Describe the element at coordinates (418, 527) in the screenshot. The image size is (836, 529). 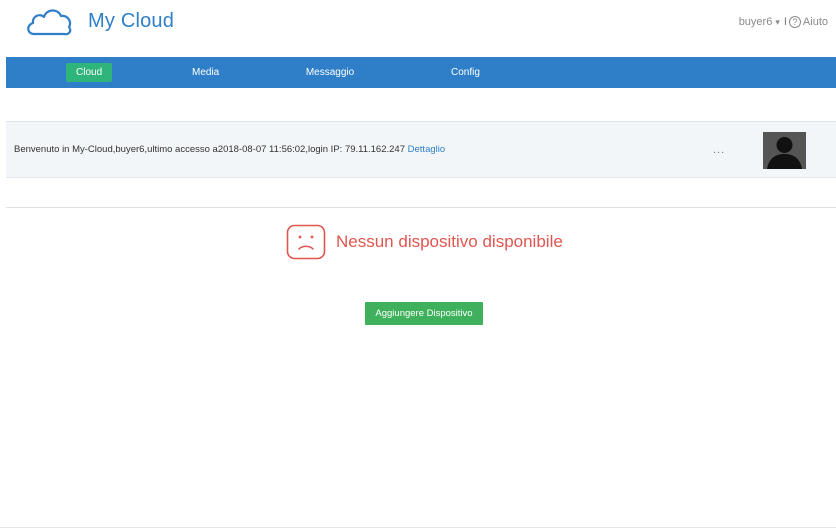
I see `footer-divider` at that location.